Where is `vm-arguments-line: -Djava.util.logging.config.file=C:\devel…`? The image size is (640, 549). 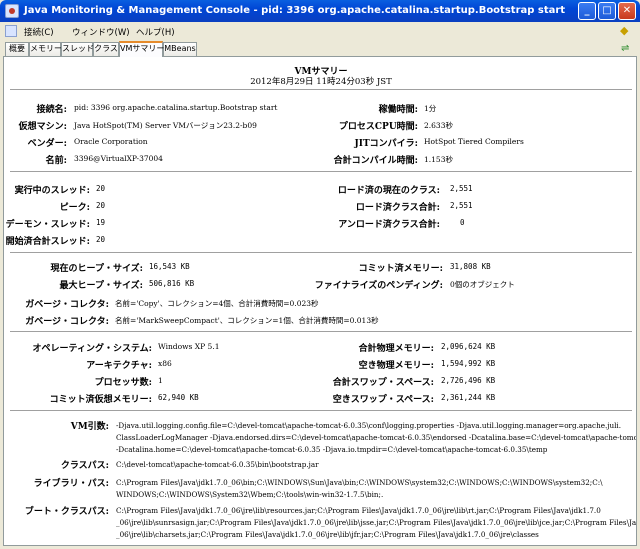 vm-arguments-line: -Djava.util.logging.config.file=C:\devel… is located at coordinates (368, 425).